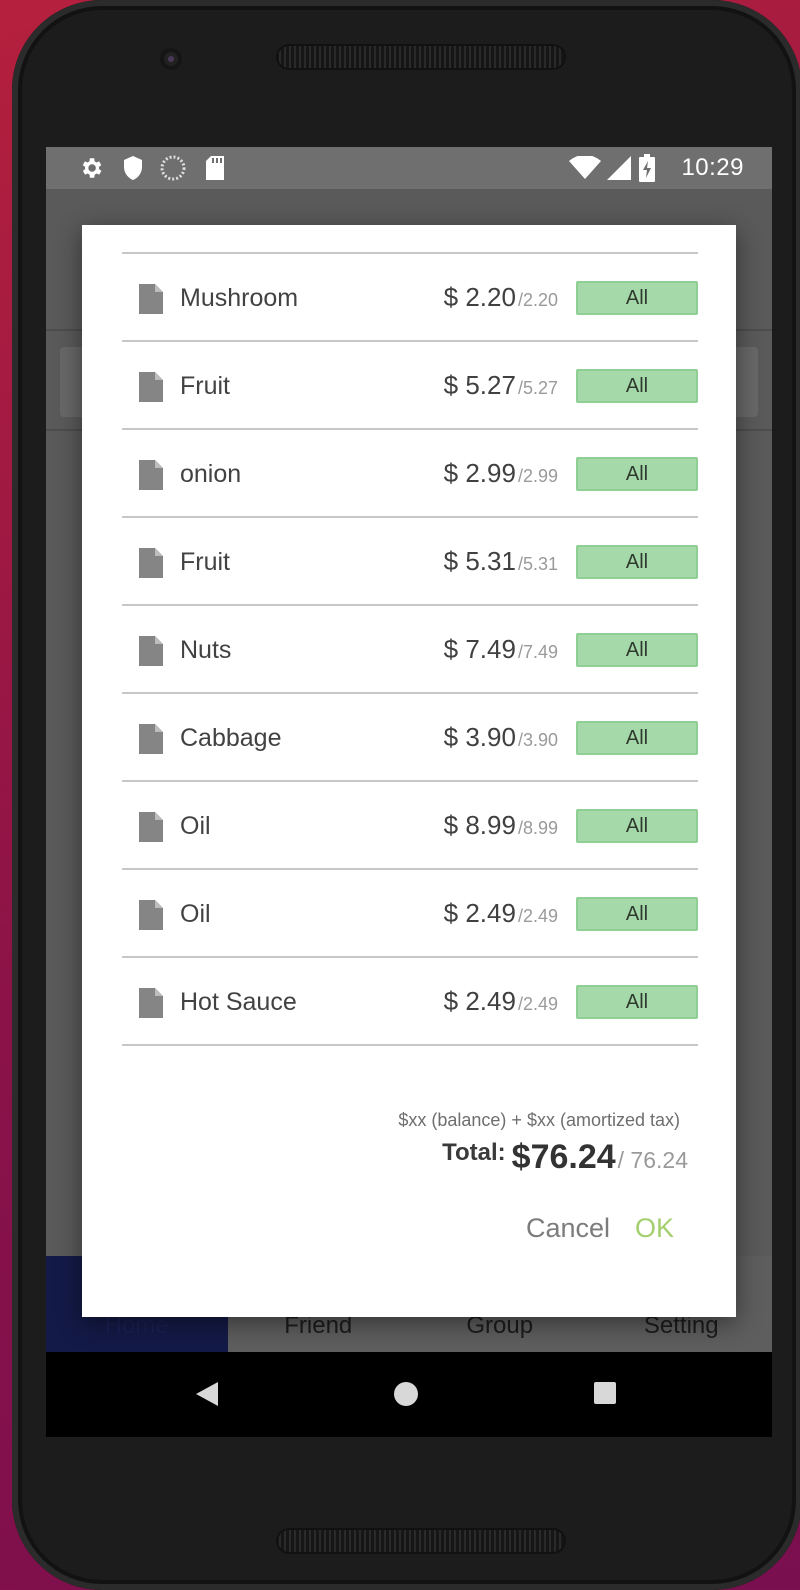 This screenshot has width=800, height=1590. What do you see at coordinates (500, 297) in the screenshot?
I see `item-price: $ 2.20/2.20` at bounding box center [500, 297].